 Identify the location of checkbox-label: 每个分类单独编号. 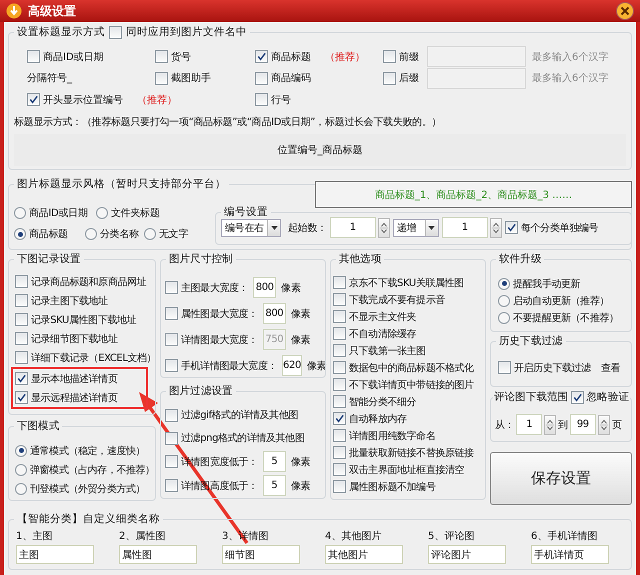
(559, 227).